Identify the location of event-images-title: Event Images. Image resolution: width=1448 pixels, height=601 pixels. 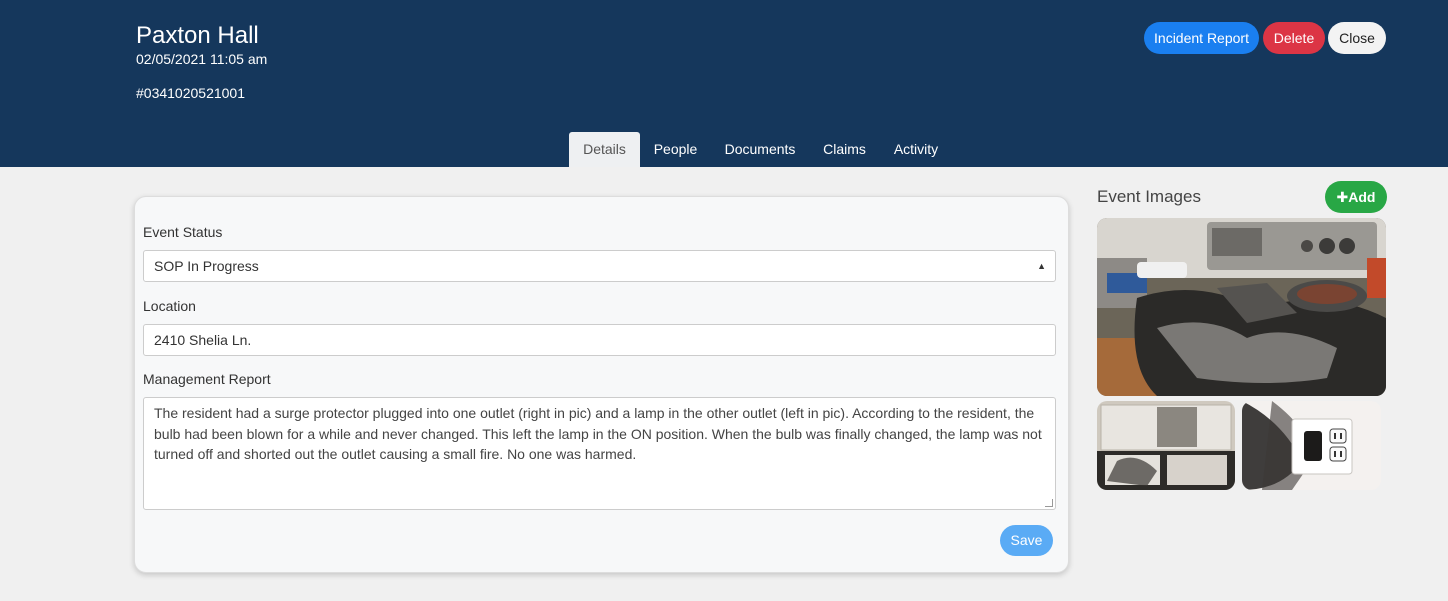
(1149, 196).